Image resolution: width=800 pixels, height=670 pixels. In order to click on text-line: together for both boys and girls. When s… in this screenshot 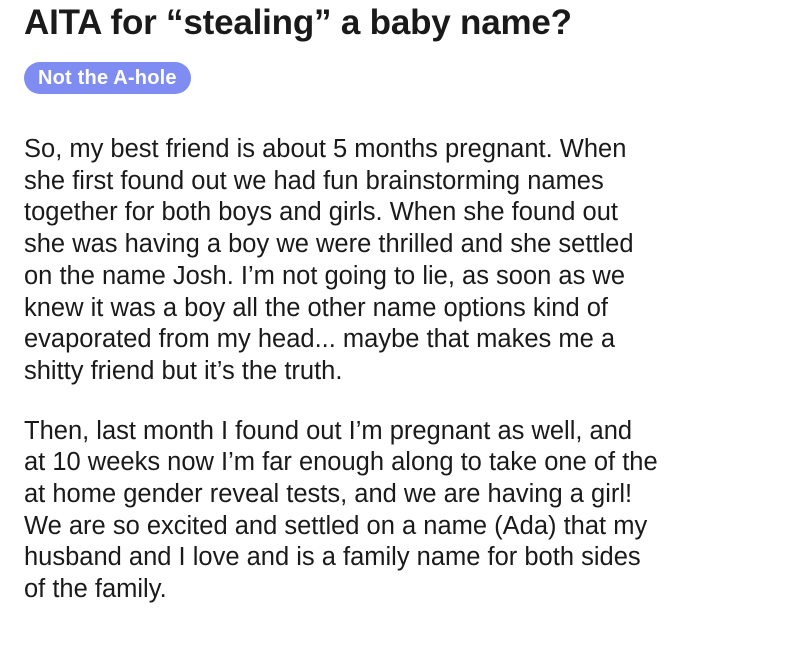, I will do `click(321, 212)`.